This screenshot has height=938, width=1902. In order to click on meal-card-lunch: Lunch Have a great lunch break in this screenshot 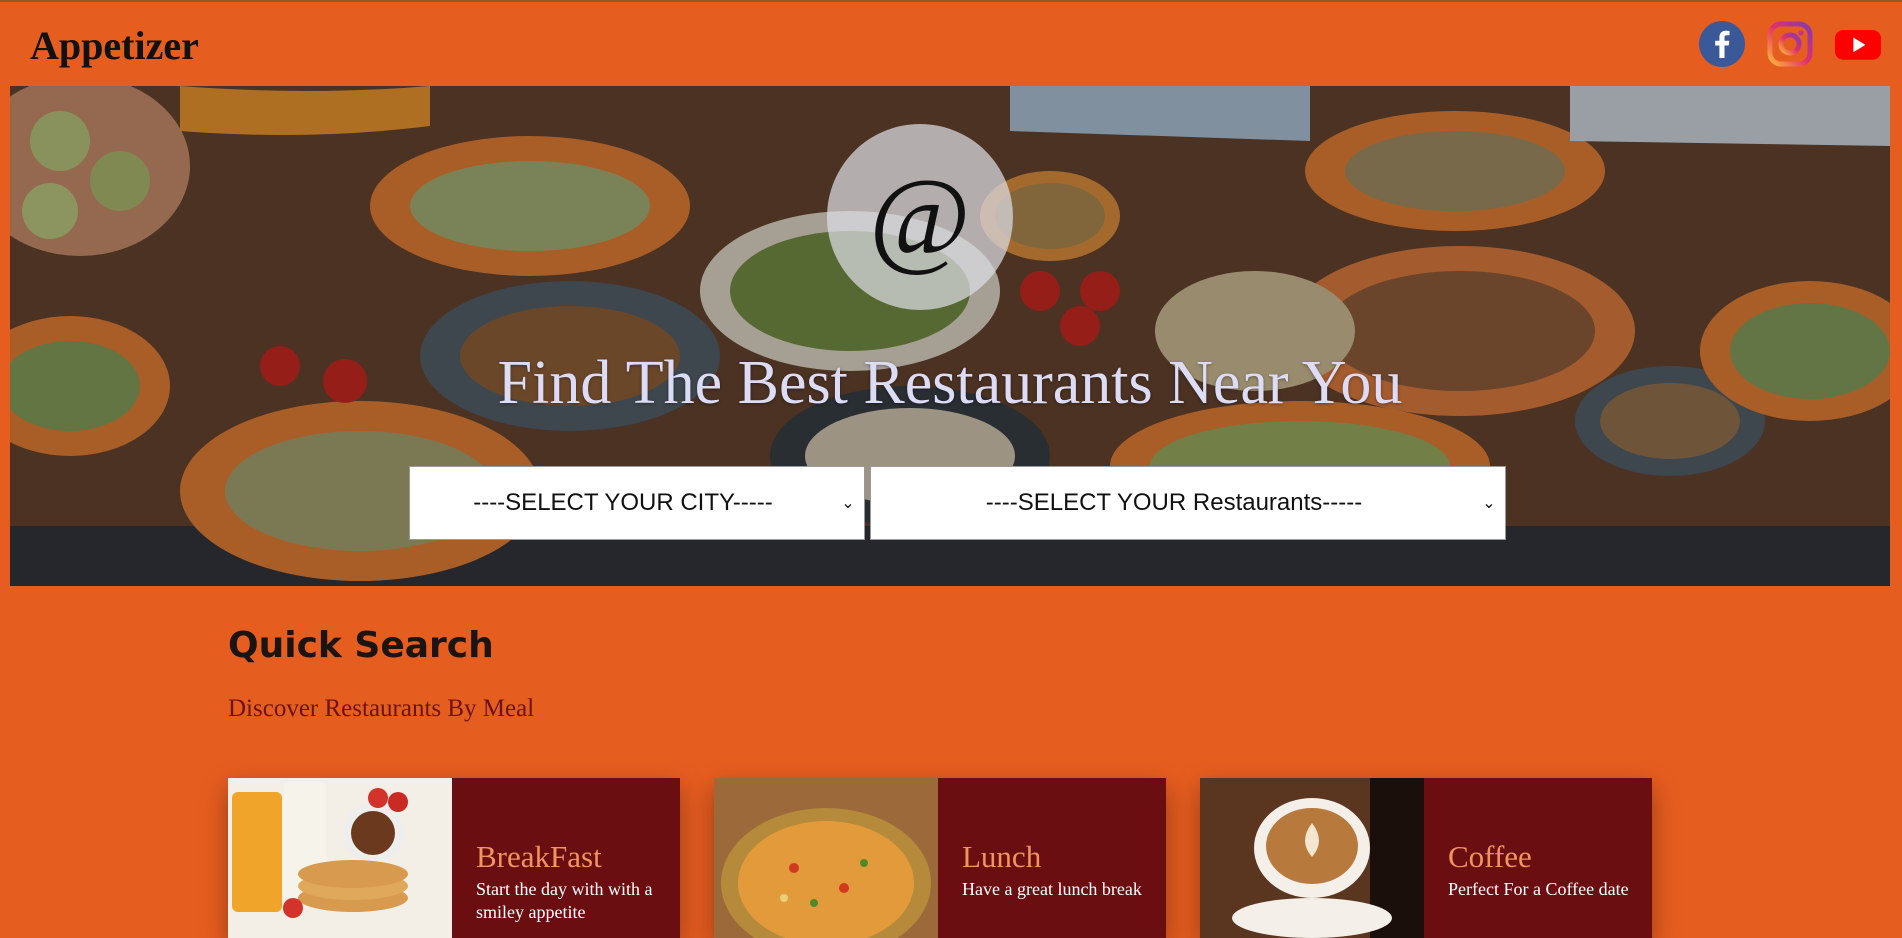, I will do `click(940, 858)`.